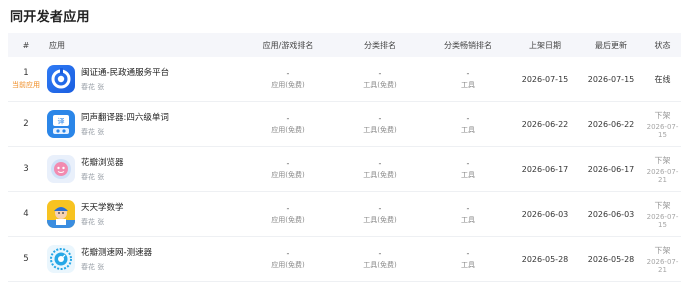 The height and width of the screenshot is (297, 690). Describe the element at coordinates (26, 45) in the screenshot. I see `header-index: #` at that location.